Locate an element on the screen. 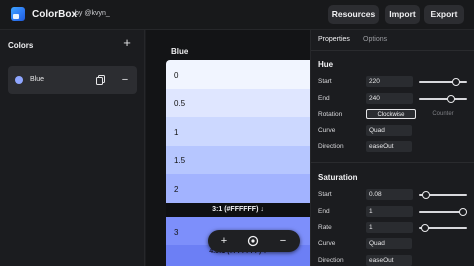  tab-properties: Properties is located at coordinates (334, 39).